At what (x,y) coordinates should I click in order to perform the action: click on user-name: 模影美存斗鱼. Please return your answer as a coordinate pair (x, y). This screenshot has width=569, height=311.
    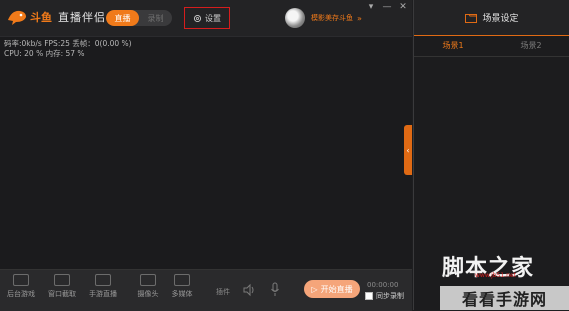
    Looking at the image, I should click on (332, 18).